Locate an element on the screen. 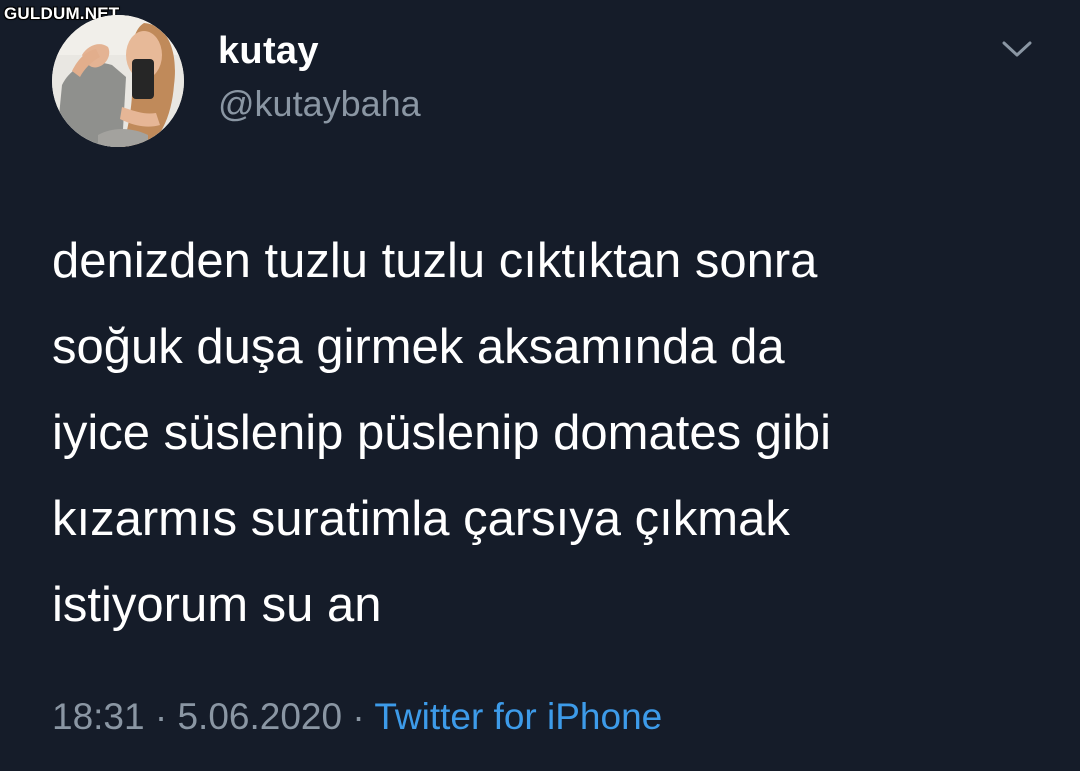 Image resolution: width=1080 pixels, height=771 pixels. tweet-line: denizden tuzlu tuzlu cıktıktan sonra is located at coordinates (435, 261).